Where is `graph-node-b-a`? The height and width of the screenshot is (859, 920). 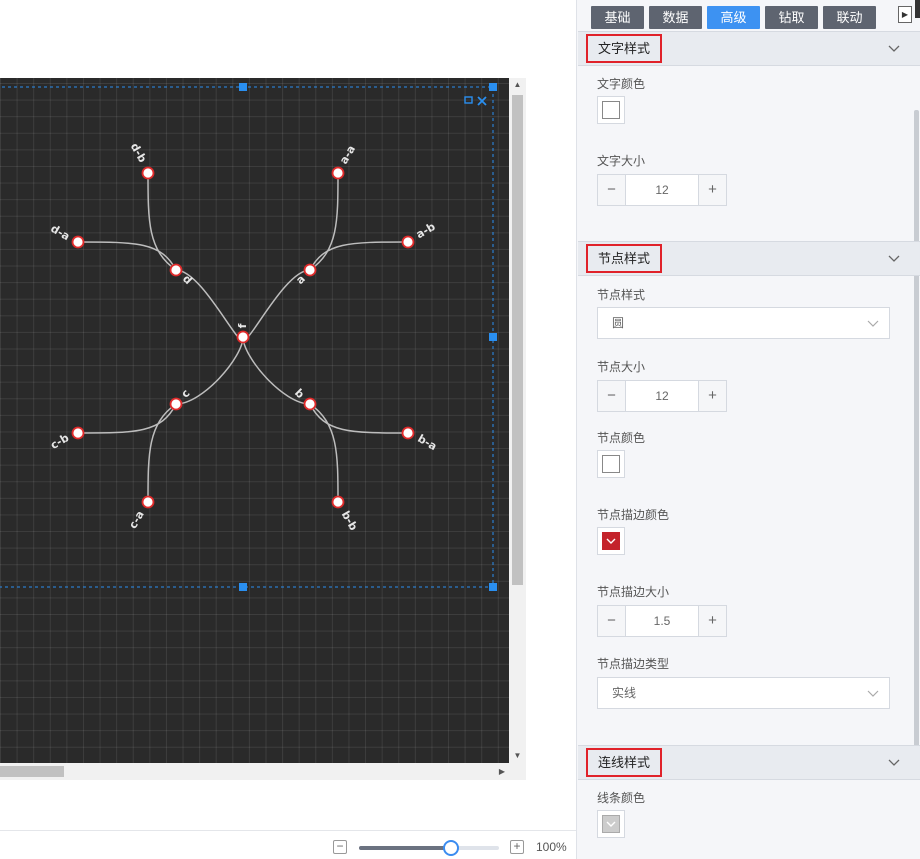
graph-node-b-a is located at coordinates (408, 433).